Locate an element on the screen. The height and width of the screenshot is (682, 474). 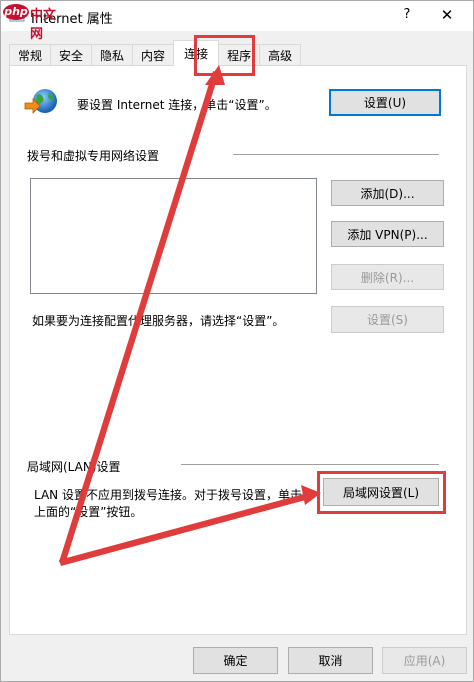
apply-button: 应用(A) is located at coordinates (424, 660).